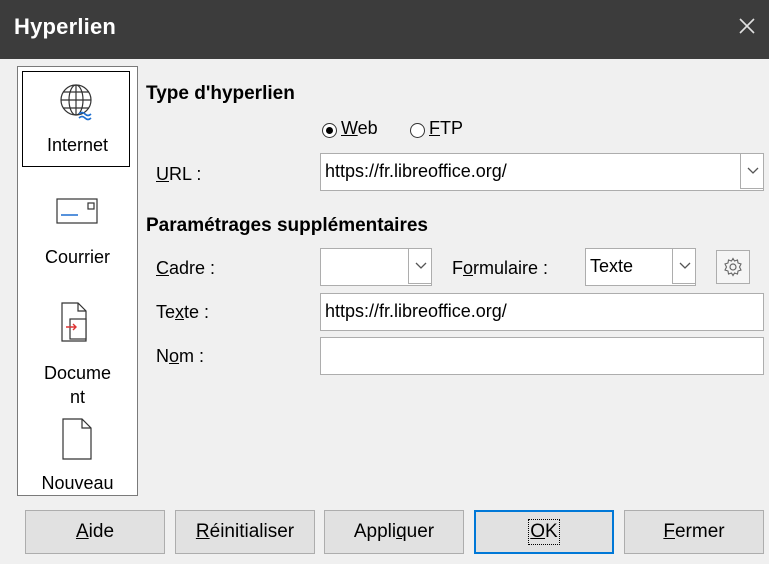 Image resolution: width=769 pixels, height=564 pixels. I want to click on url-dropdown-button, so click(751, 171).